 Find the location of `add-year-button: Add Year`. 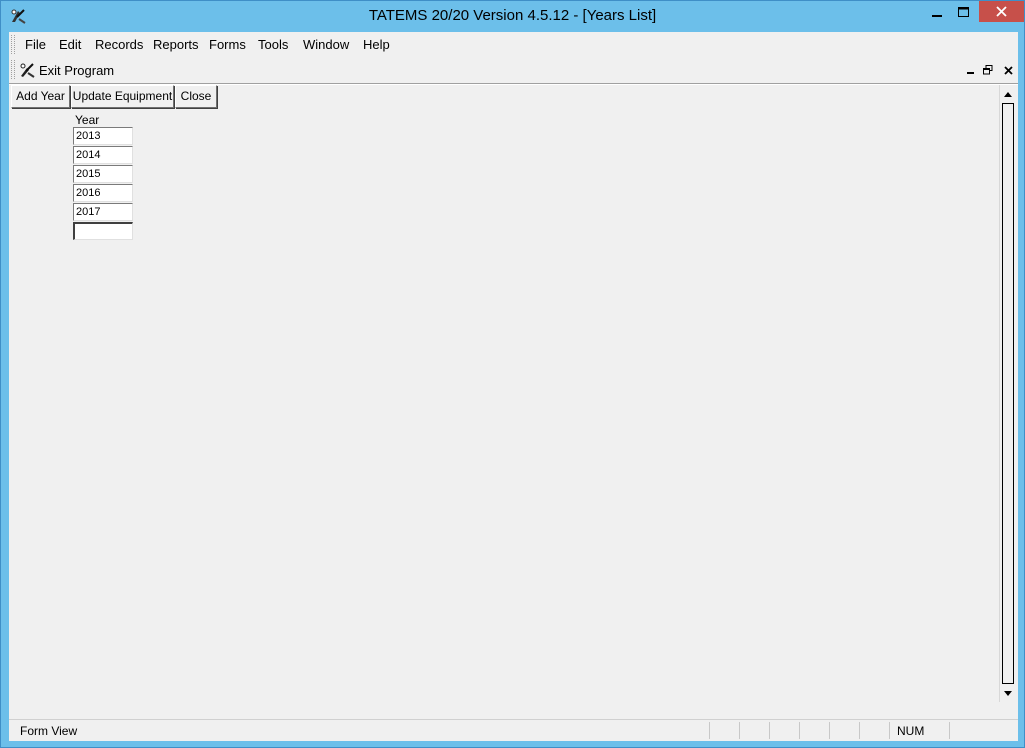

add-year-button: Add Year is located at coordinates (40, 96).